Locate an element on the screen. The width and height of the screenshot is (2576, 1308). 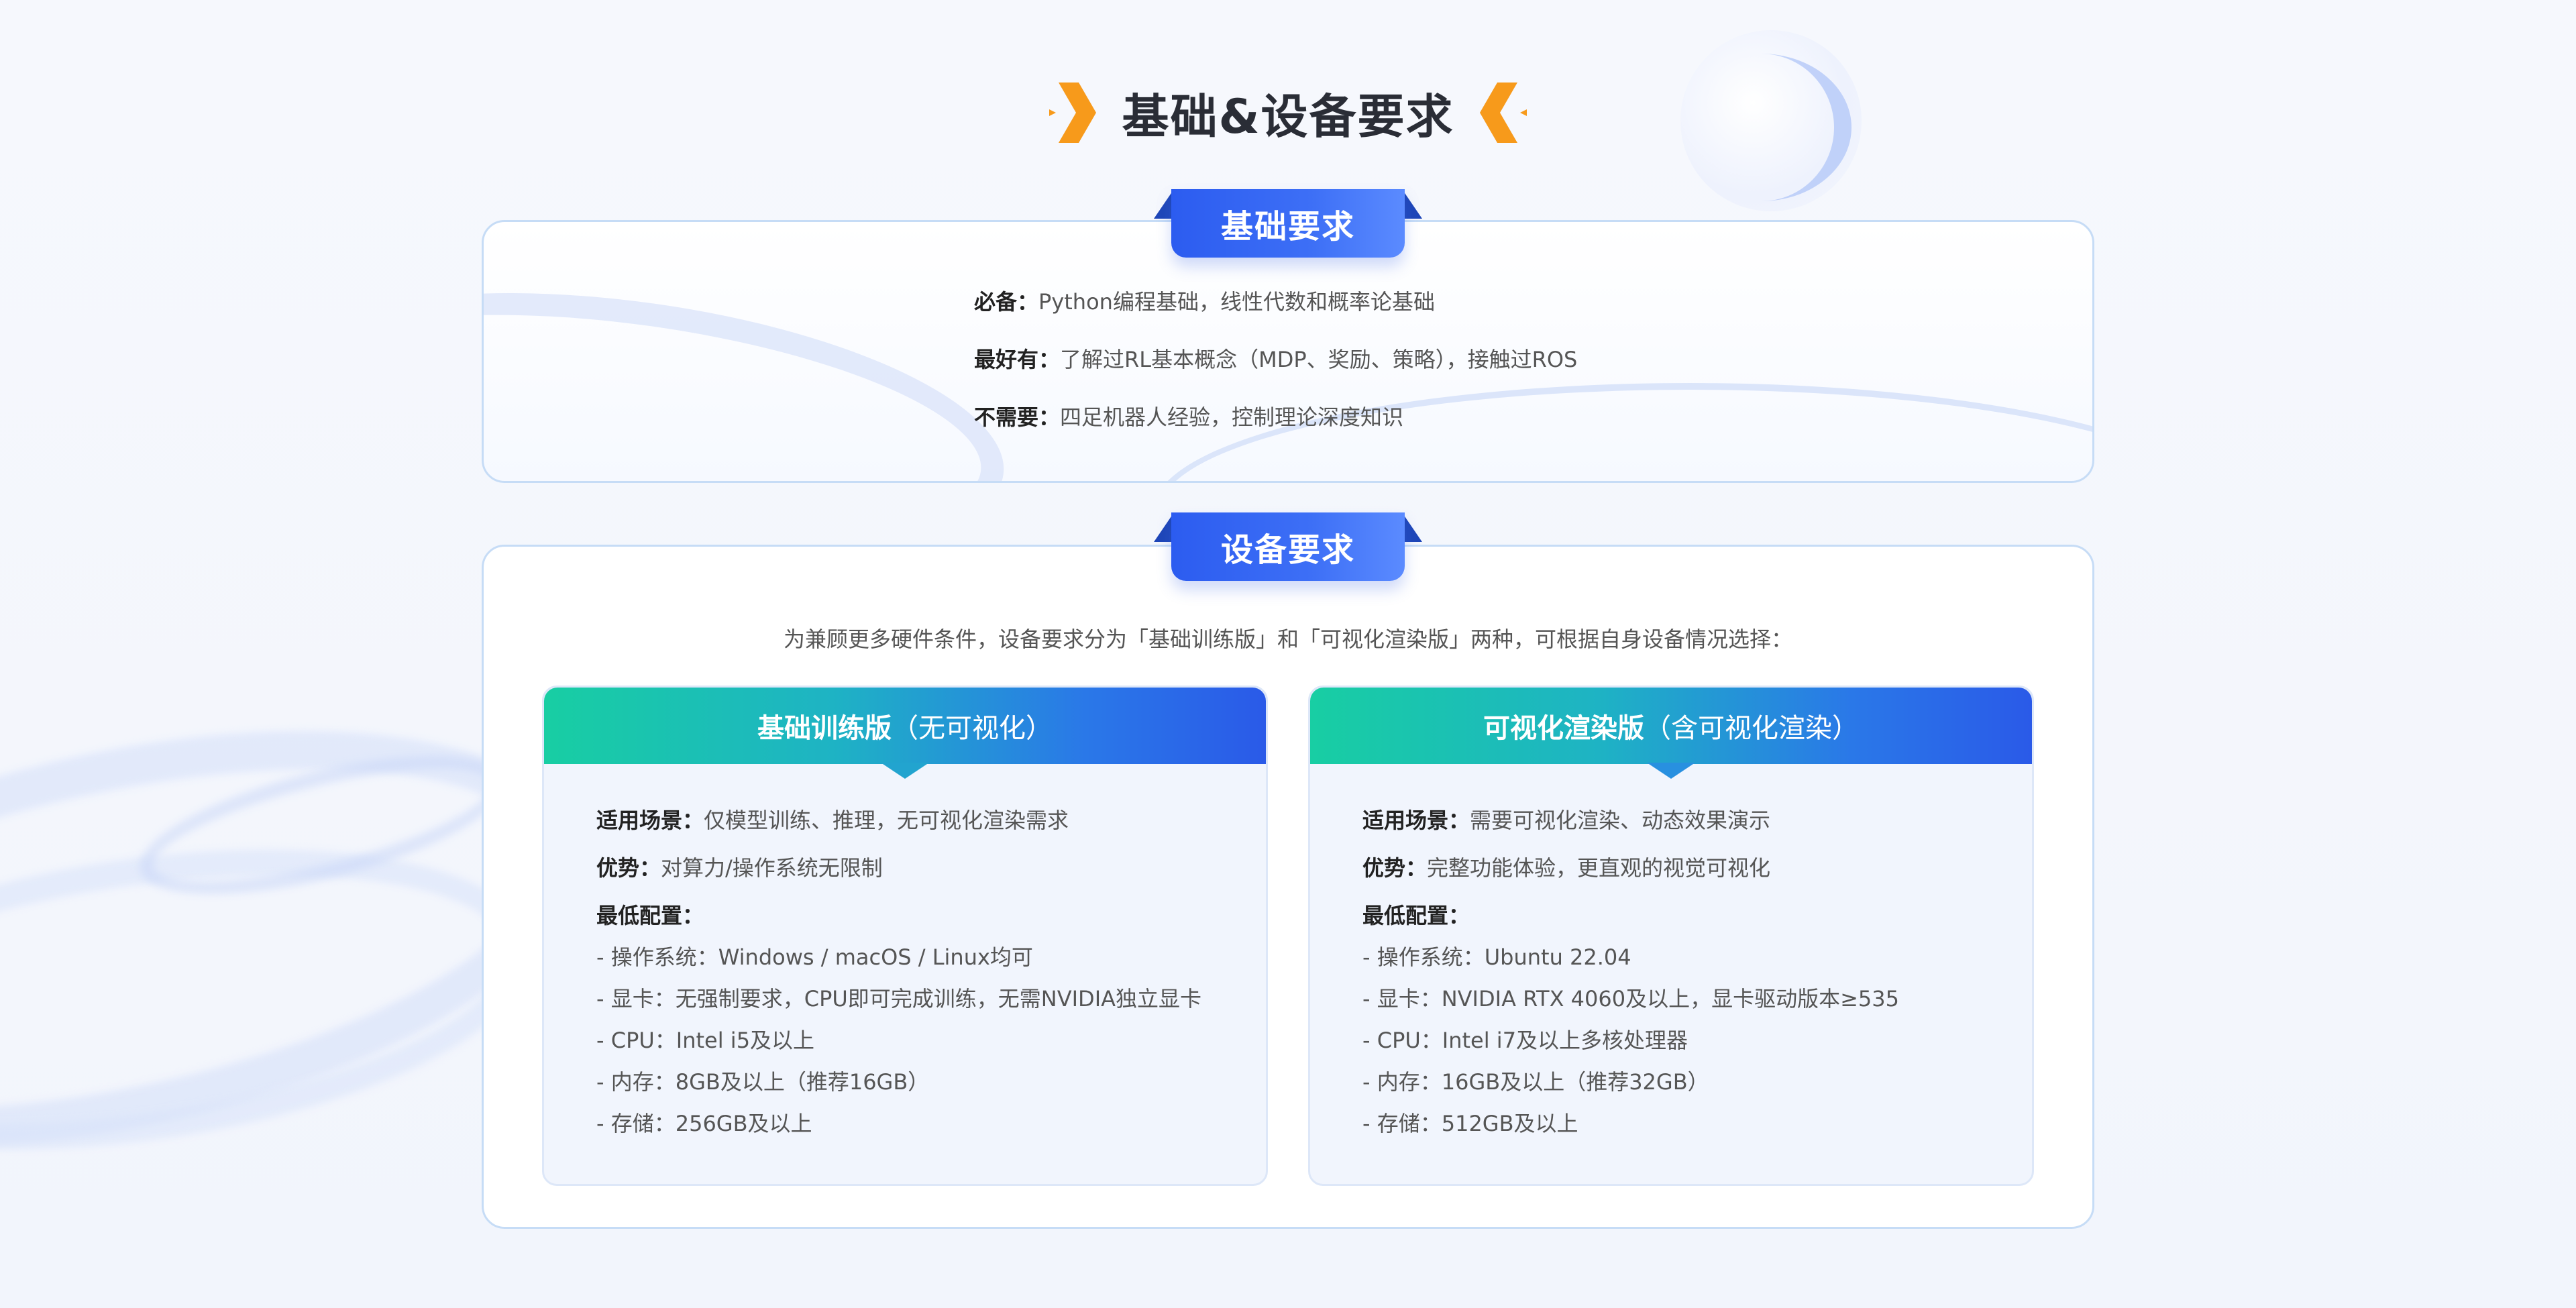
page-header: 基础&设备要求 is located at coordinates (1288, 113).